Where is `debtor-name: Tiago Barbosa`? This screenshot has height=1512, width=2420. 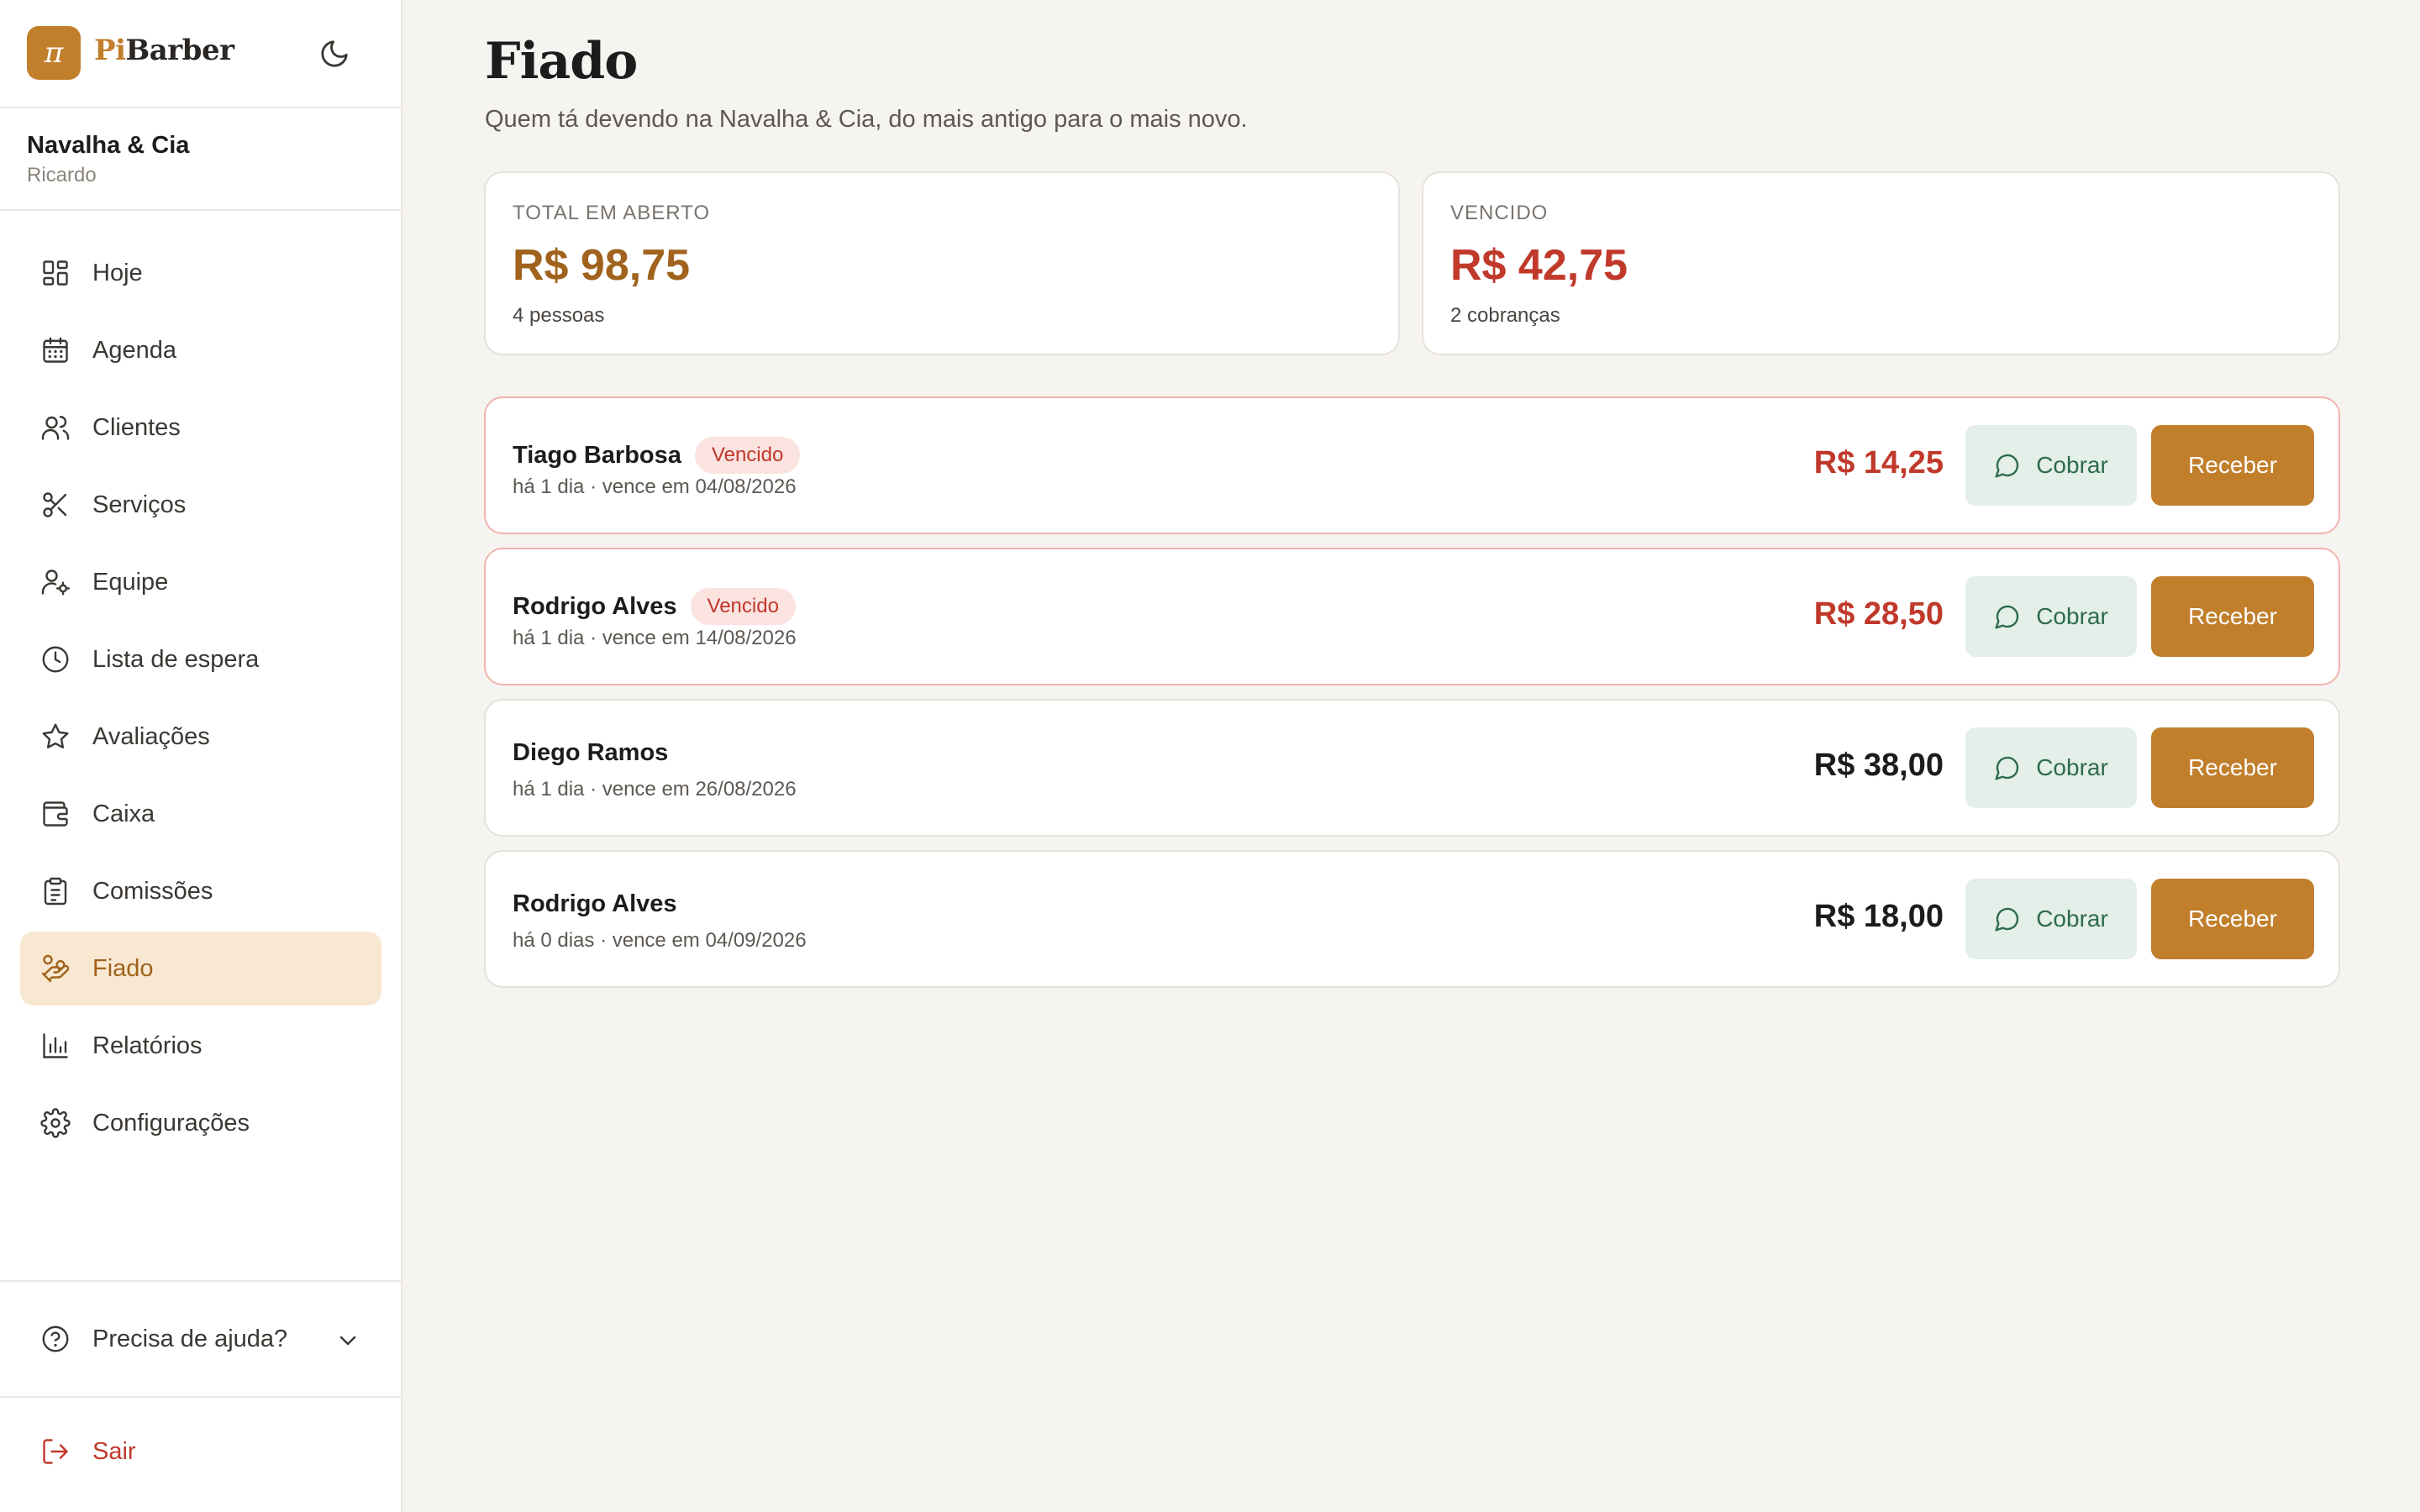 debtor-name: Tiago Barbosa is located at coordinates (597, 455).